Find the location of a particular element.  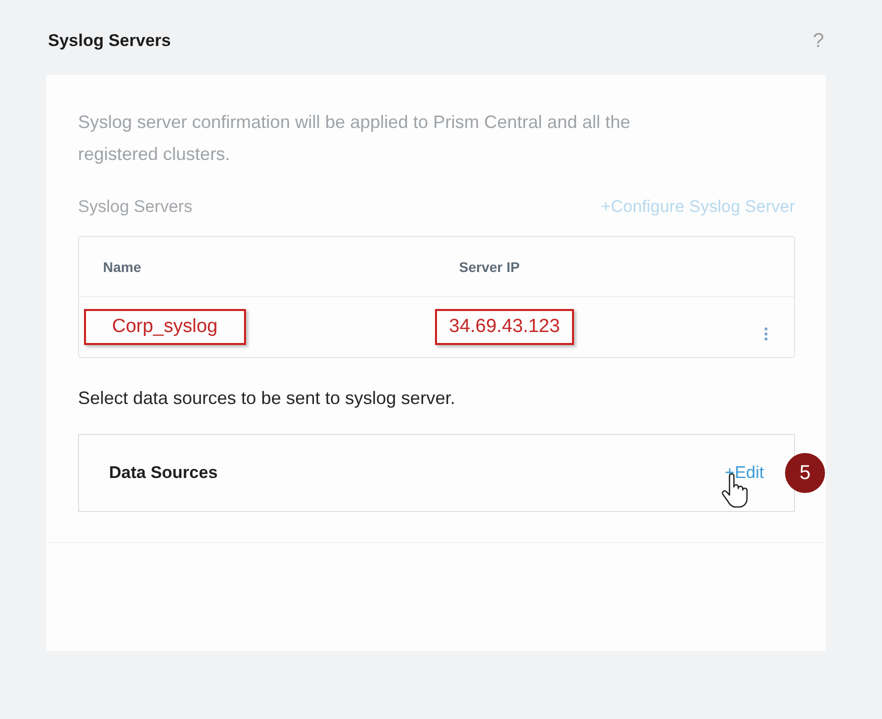

description-text: Syslog server confirmation will be applied to Prism Central and all the registered clusters. is located at coordinates (355, 138).